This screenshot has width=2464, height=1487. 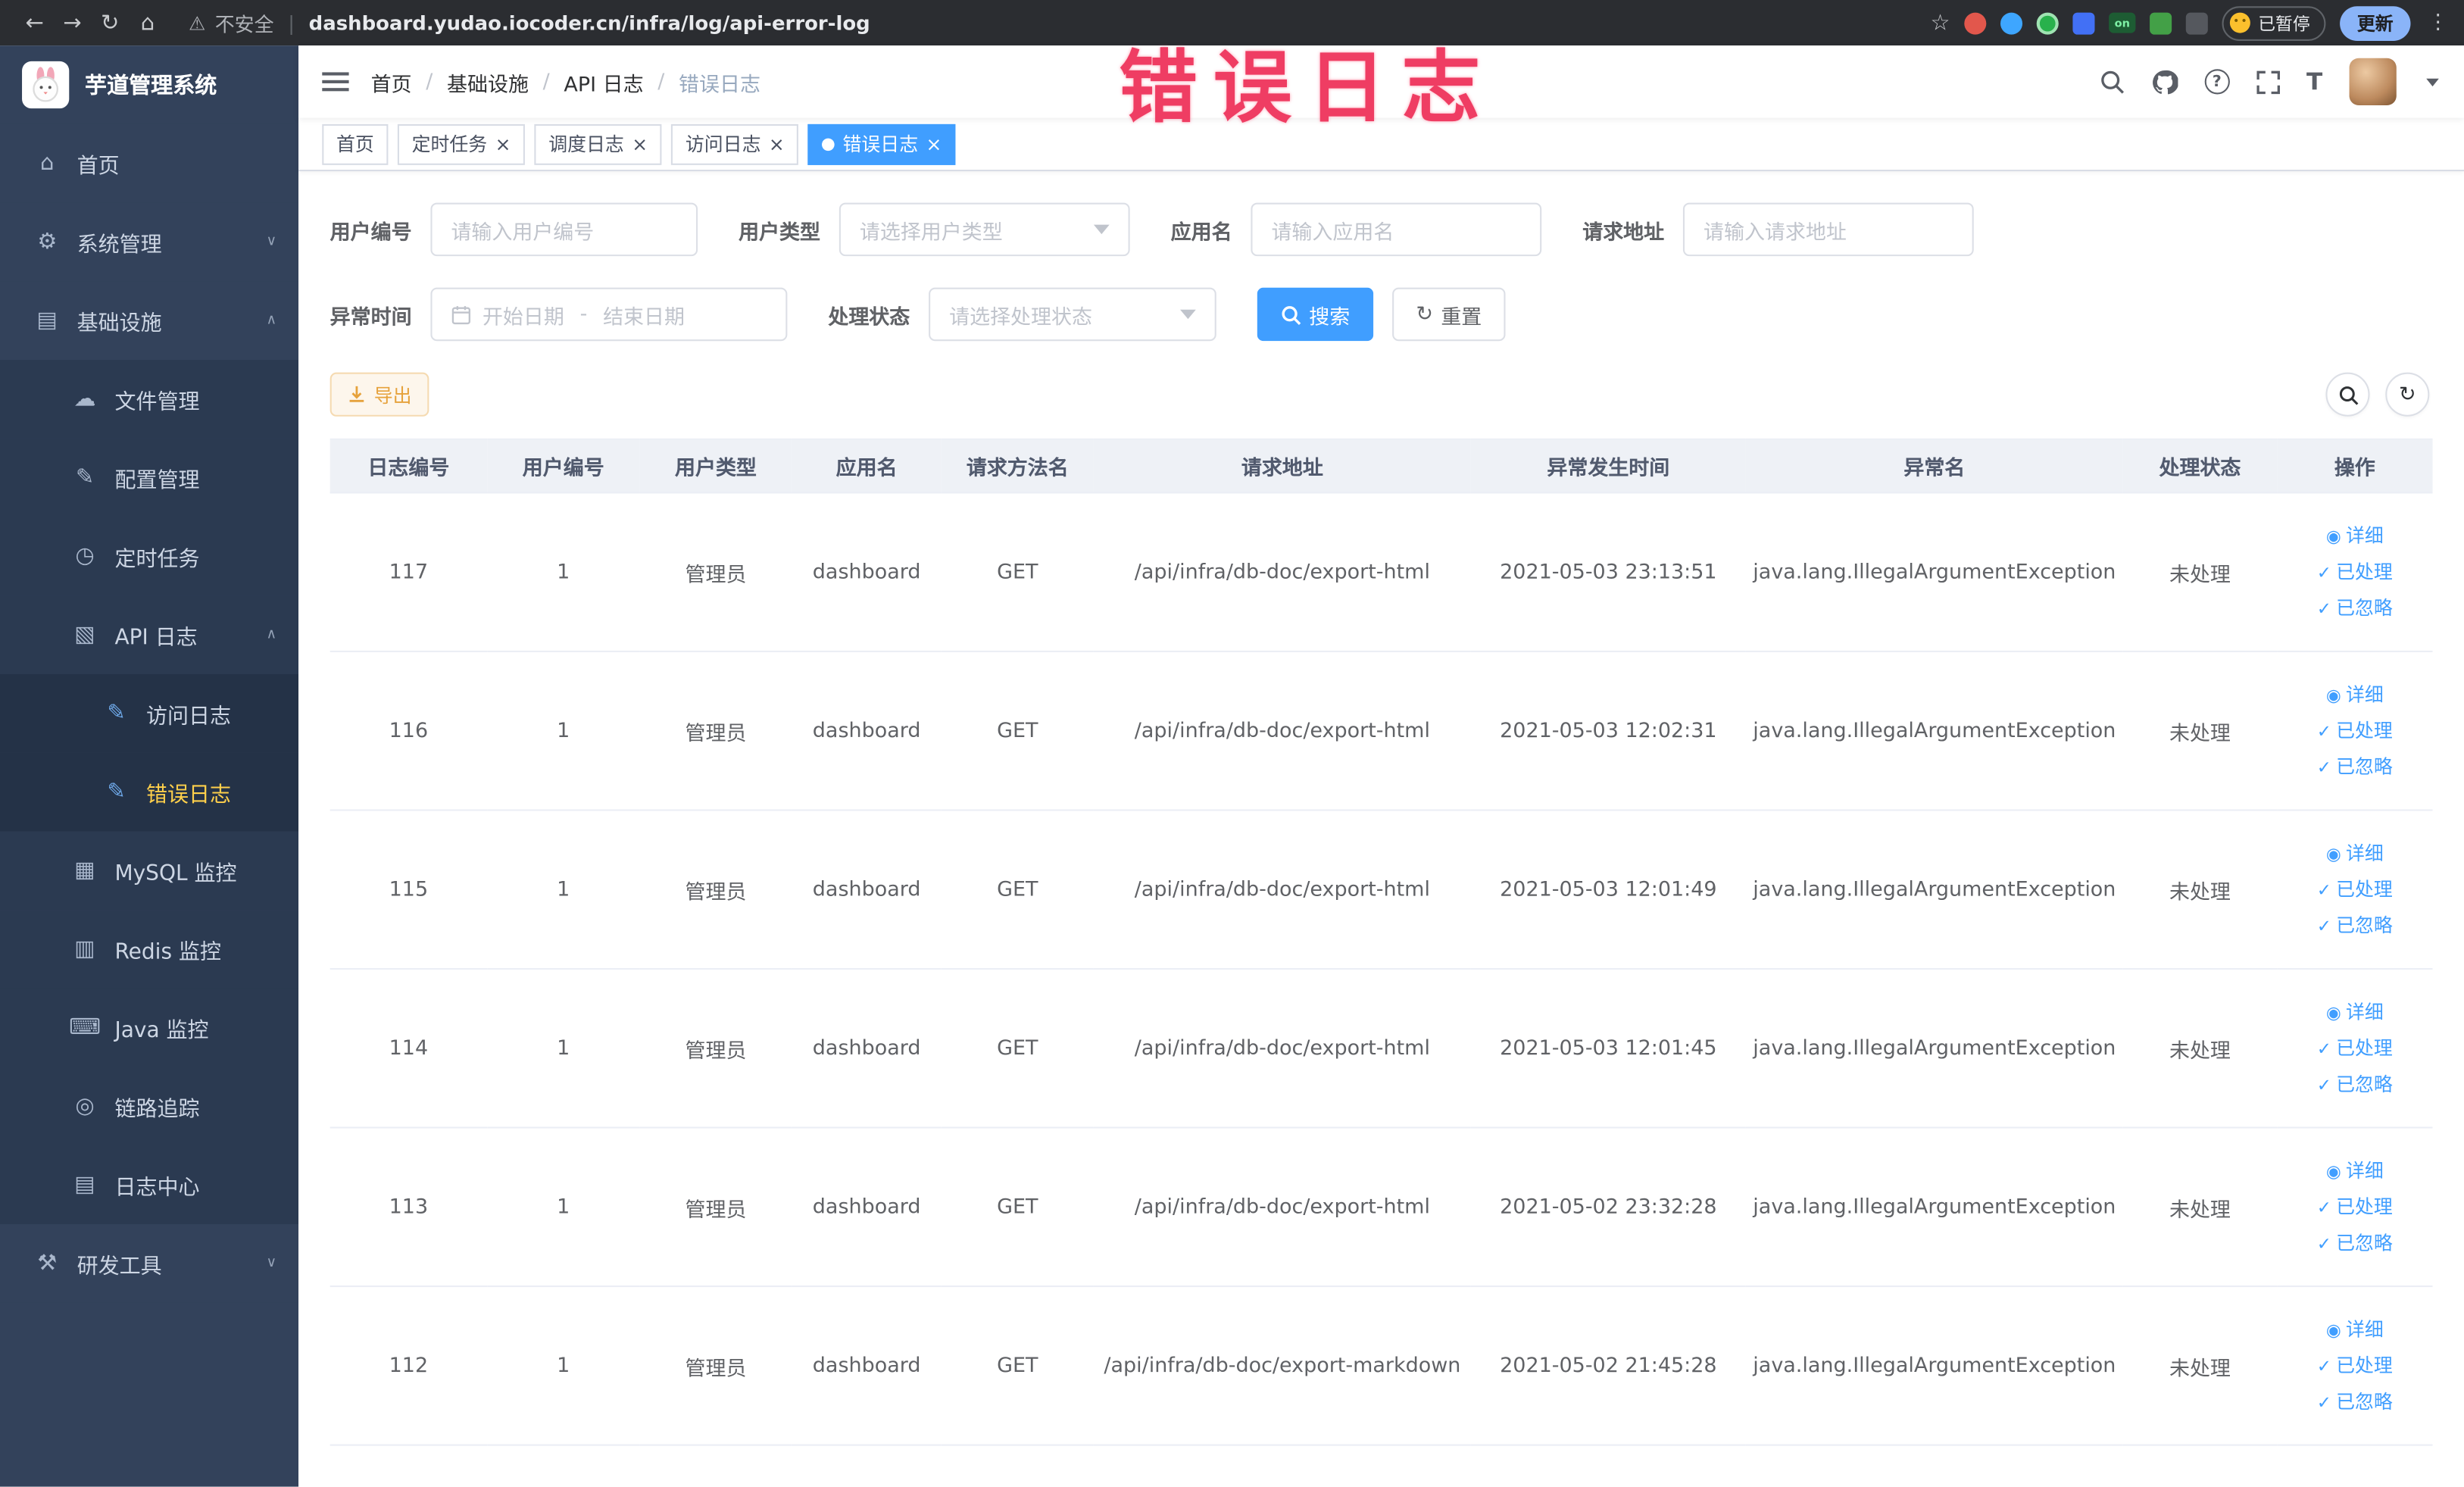 What do you see at coordinates (598, 143) in the screenshot?
I see `tag-view-tab: 调度日志 ×` at bounding box center [598, 143].